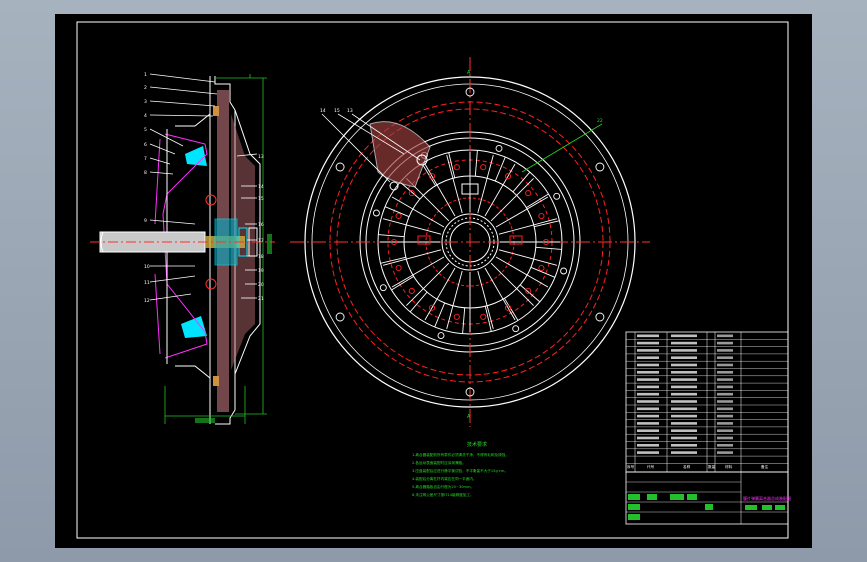  Describe the element at coordinates (261, 299) in the screenshot. I see `part-number-21: 21` at that location.